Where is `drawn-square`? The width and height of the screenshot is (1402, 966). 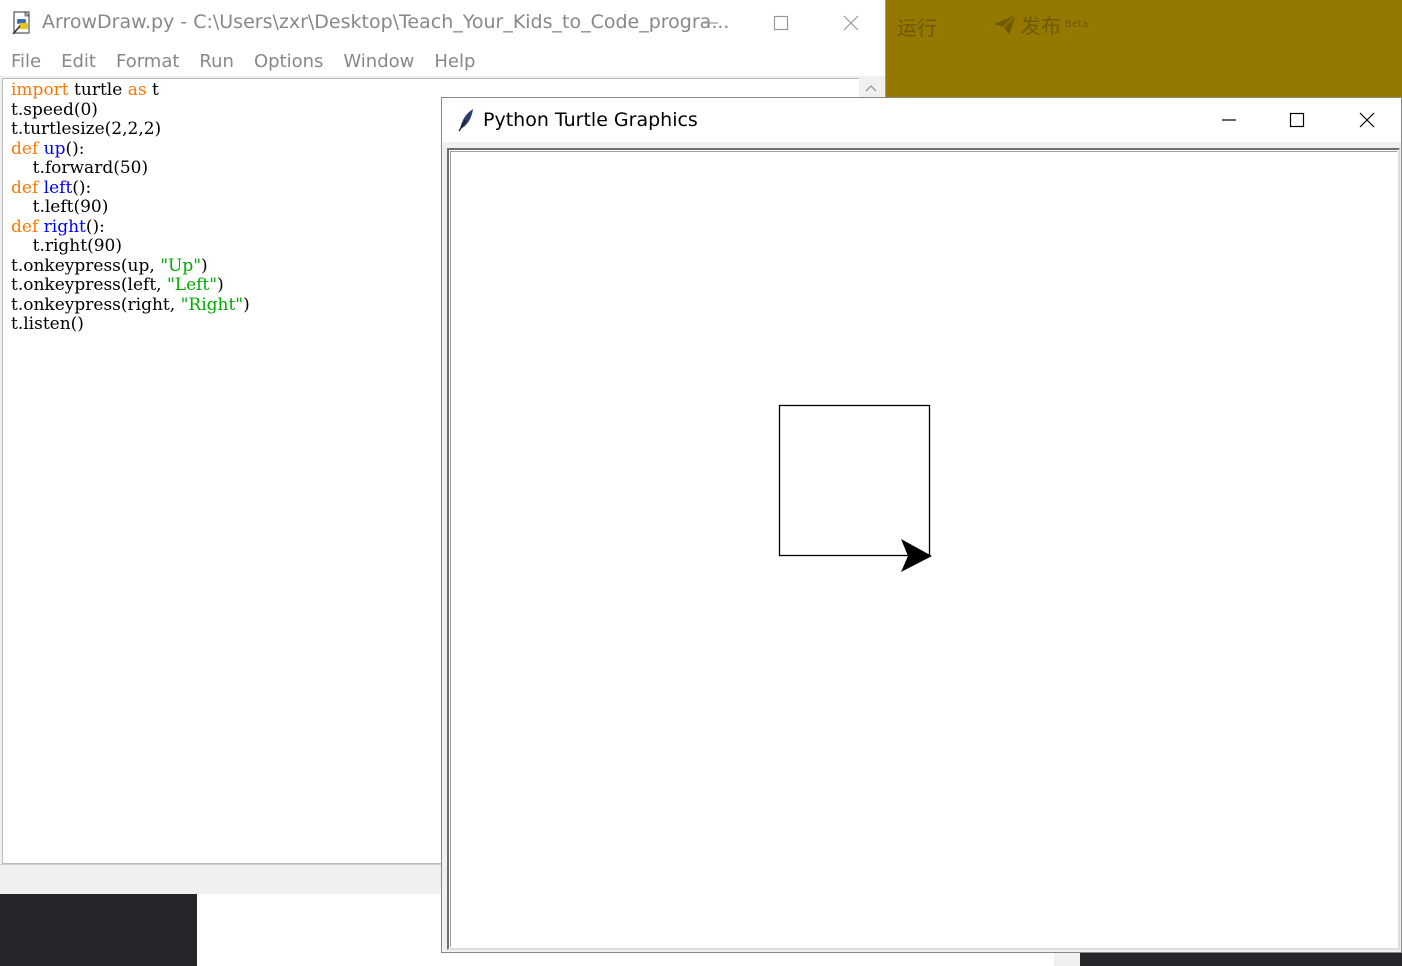 drawn-square is located at coordinates (854, 480).